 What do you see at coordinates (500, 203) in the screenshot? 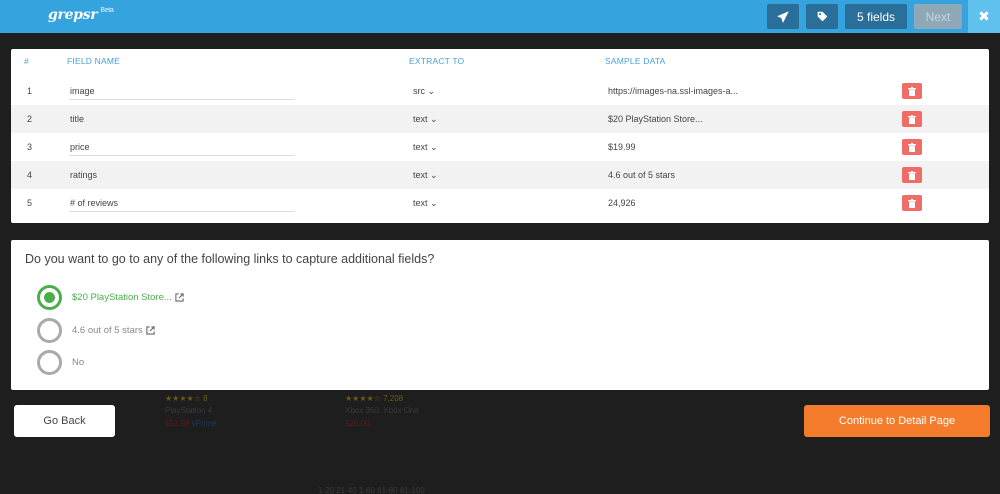
I see `table-row: 5 # of reviews text ⌄ 24,926` at bounding box center [500, 203].